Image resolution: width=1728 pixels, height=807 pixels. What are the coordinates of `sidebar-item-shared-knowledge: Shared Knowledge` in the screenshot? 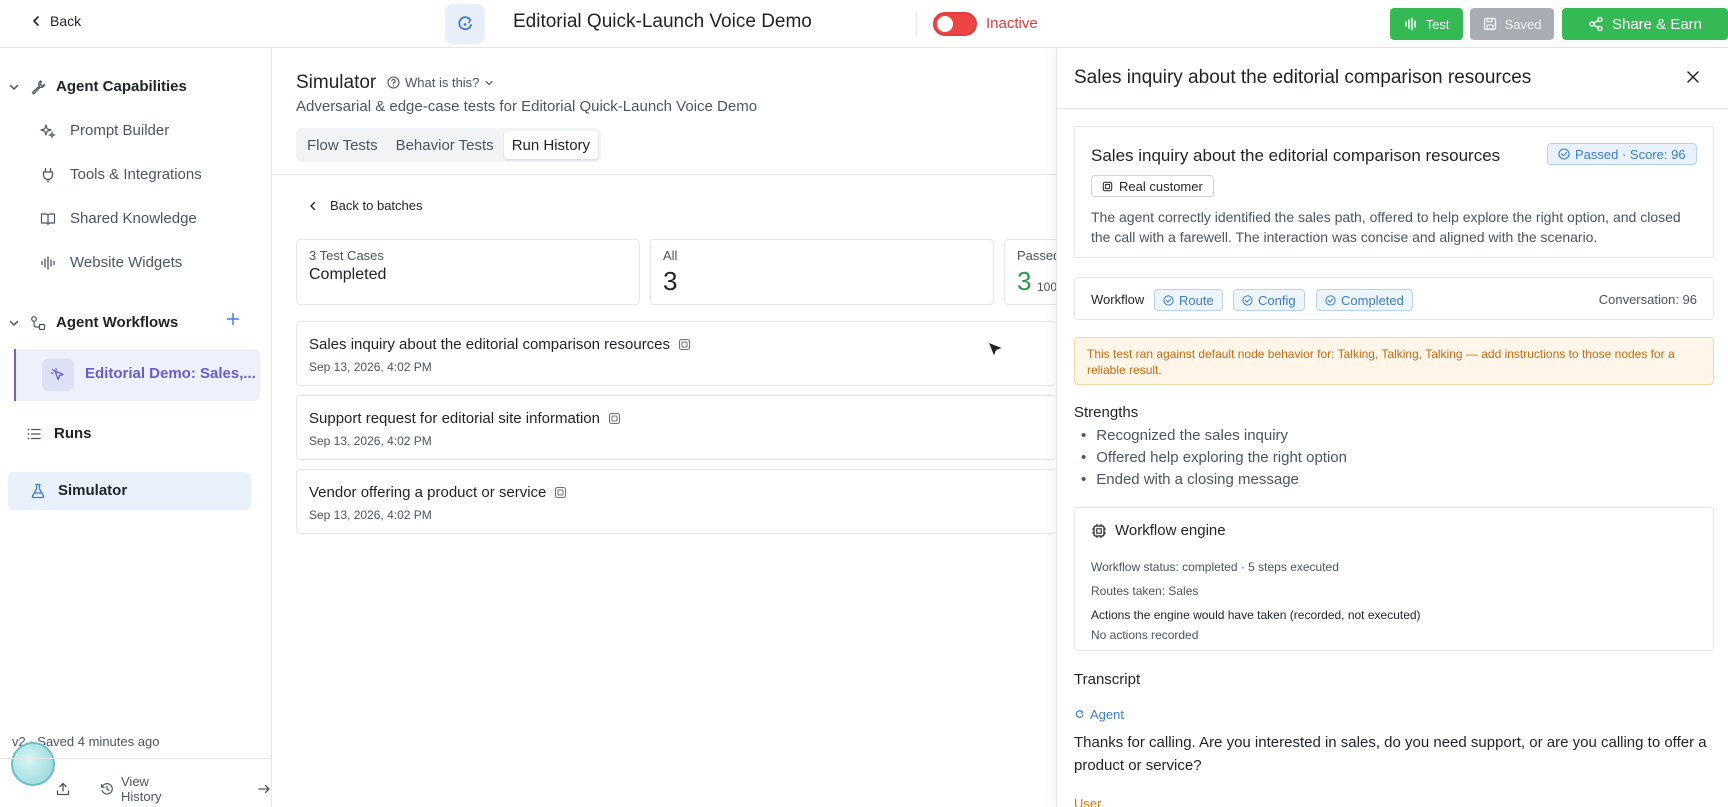 It's located at (118, 218).